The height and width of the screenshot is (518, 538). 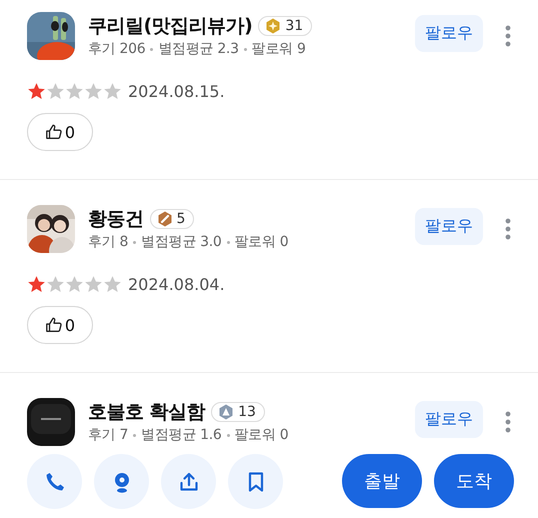 I want to click on review-date: 2024.08.04., so click(x=176, y=284).